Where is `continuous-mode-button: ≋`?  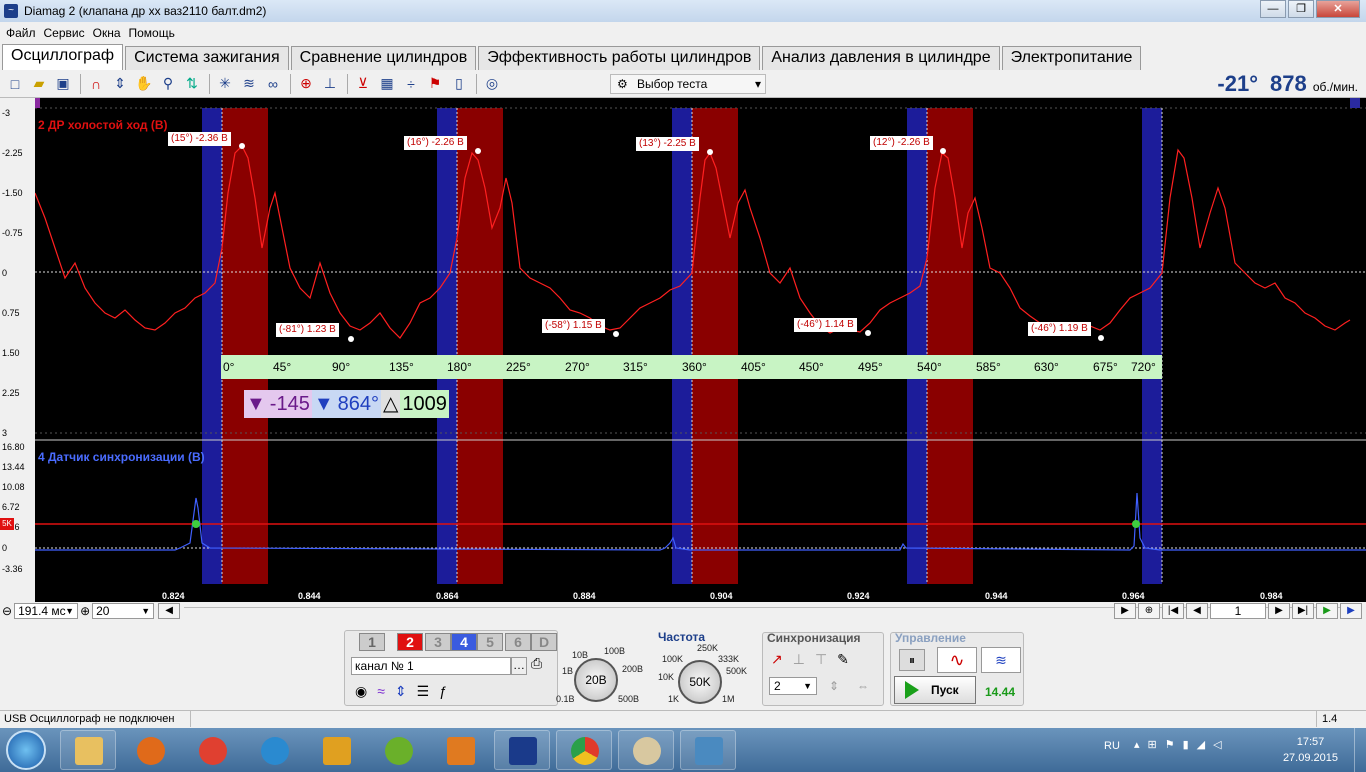 continuous-mode-button: ≋ is located at coordinates (1001, 660).